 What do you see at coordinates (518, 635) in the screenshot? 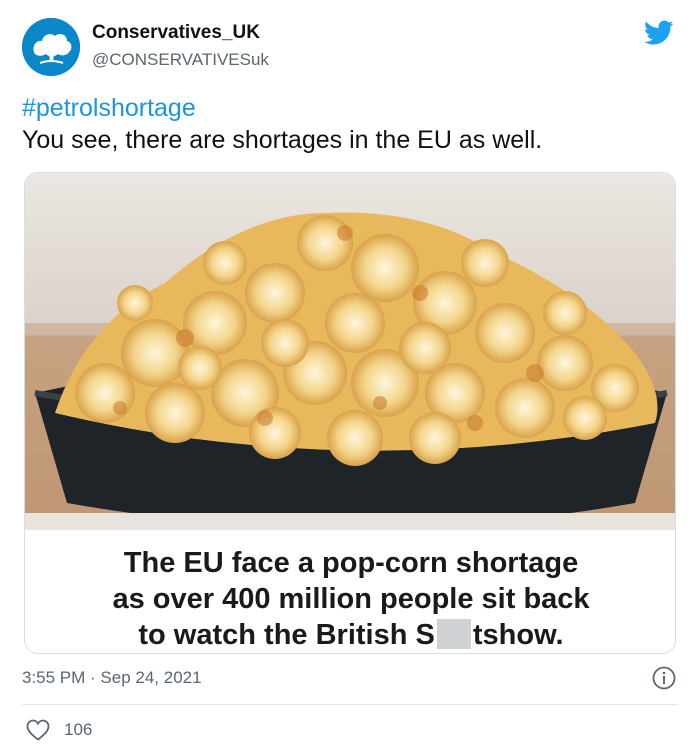
I see `caption-line-3-end: tshow.` at bounding box center [518, 635].